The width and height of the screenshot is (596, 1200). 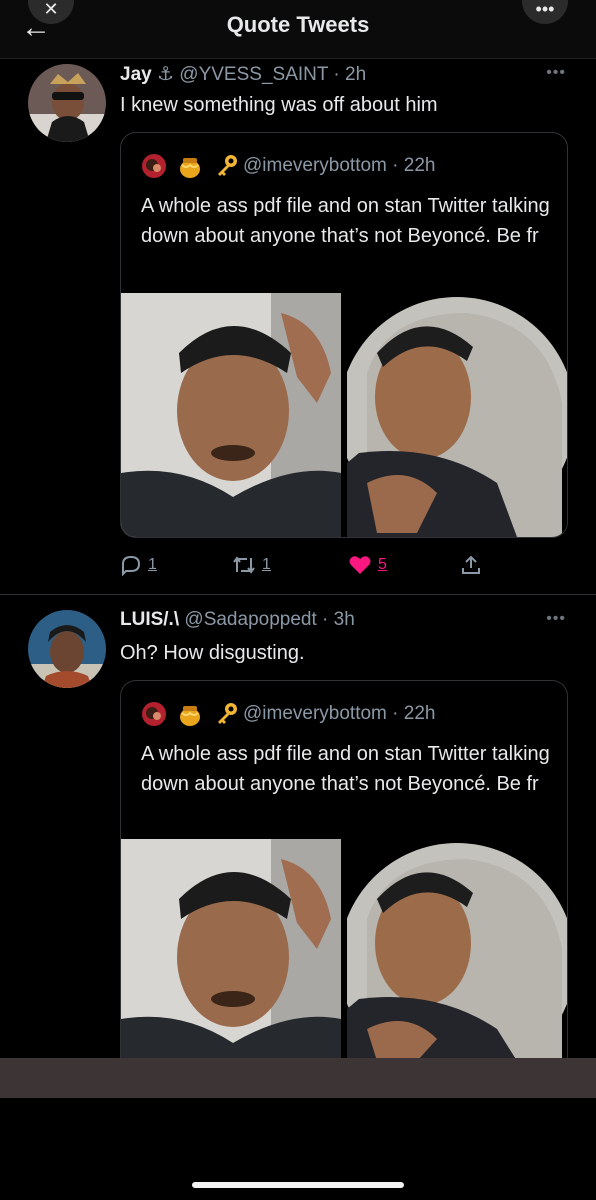 I want to click on display-name: LUIS/.\, so click(x=149, y=619).